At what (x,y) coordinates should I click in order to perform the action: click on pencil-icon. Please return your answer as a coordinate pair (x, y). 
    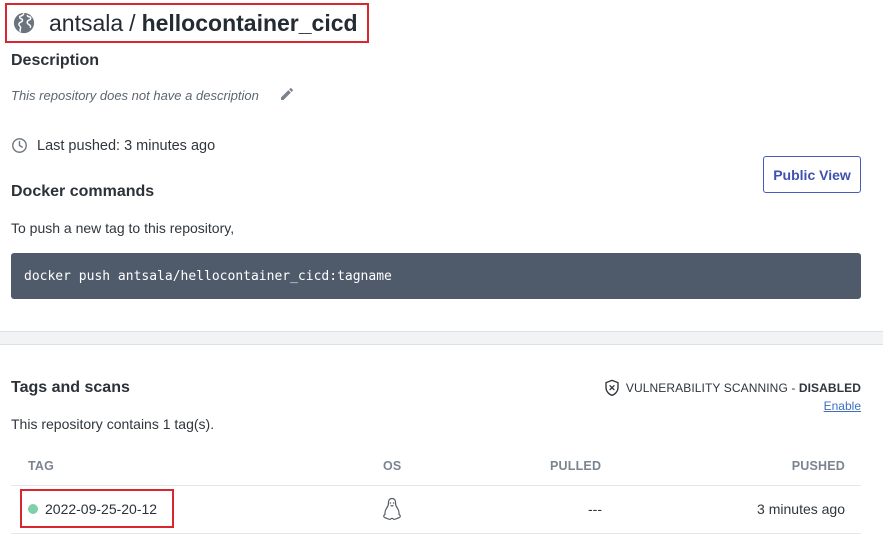
    Looking at the image, I should click on (287, 94).